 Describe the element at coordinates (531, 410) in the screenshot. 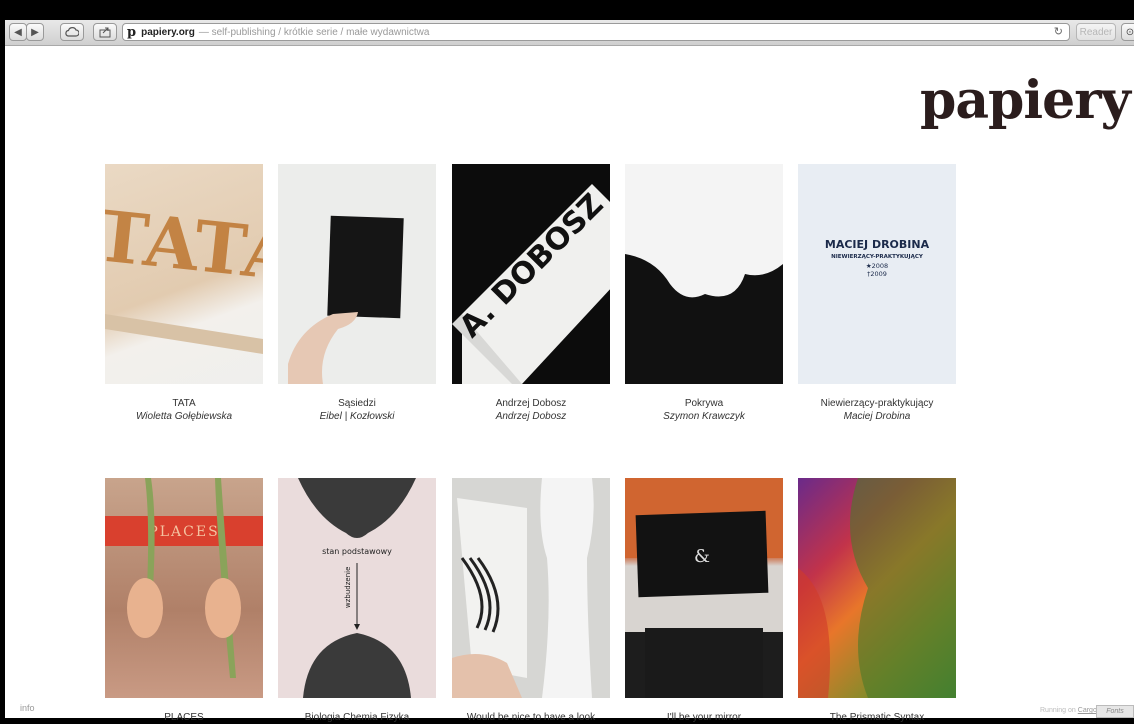

I see `book-caption: Andrzej Dobosz Andrzej Dobosz` at that location.